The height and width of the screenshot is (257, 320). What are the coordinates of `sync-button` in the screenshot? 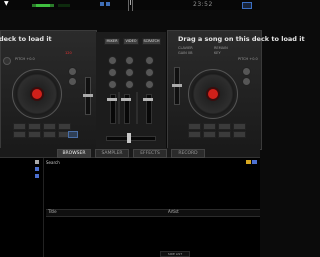 It's located at (239, 134).